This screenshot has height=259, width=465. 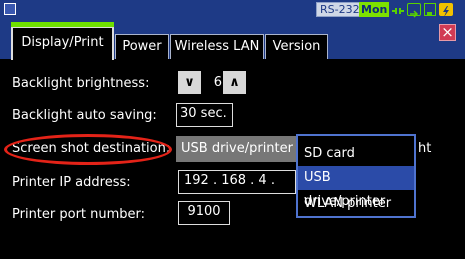 I want to click on lightning-icon, so click(x=446, y=10).